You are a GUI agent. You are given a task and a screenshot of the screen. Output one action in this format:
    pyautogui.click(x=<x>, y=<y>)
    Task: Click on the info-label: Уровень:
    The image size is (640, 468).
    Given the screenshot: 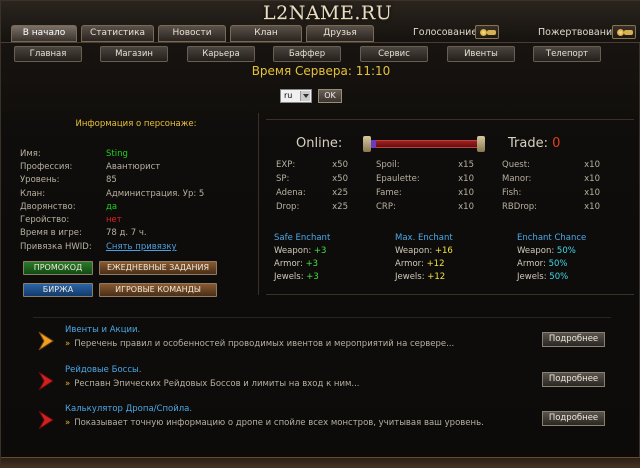 What is the action you would take?
    pyautogui.click(x=40, y=180)
    